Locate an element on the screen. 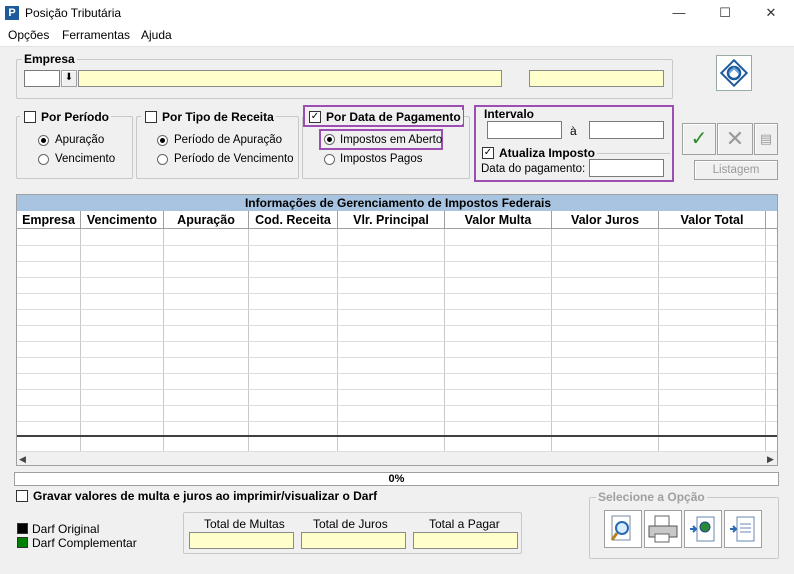 The image size is (794, 574). total-juros-label: Total de Juros is located at coordinates (350, 524).